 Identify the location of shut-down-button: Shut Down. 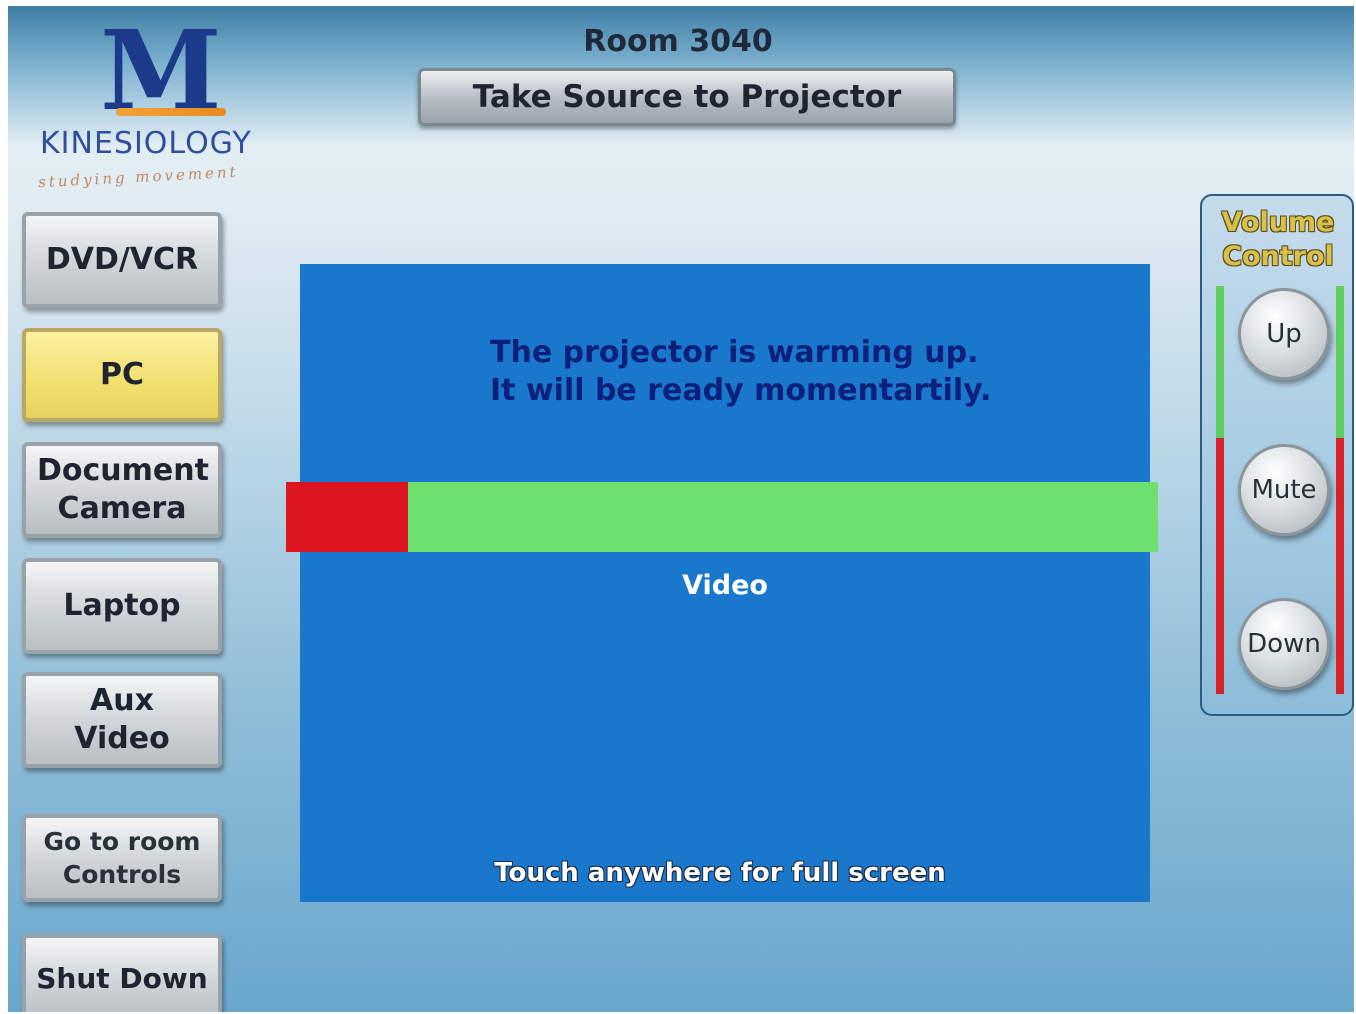
(122, 973).